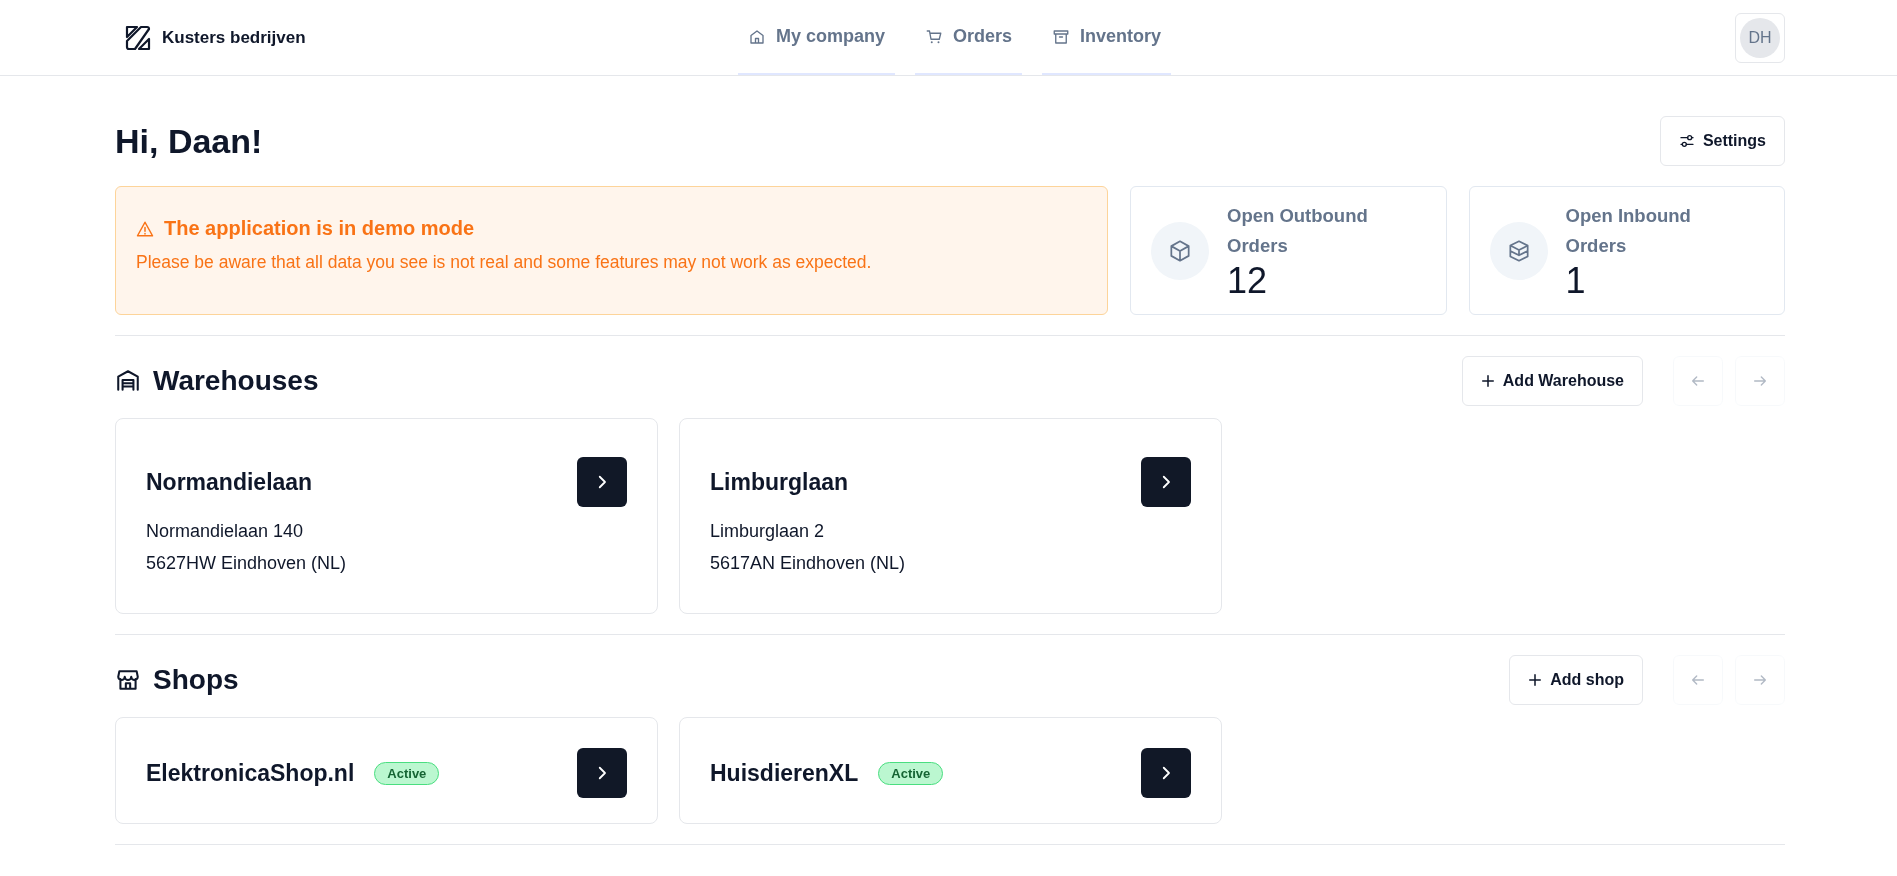  What do you see at coordinates (816, 37) in the screenshot?
I see `nav-tab: My company` at bounding box center [816, 37].